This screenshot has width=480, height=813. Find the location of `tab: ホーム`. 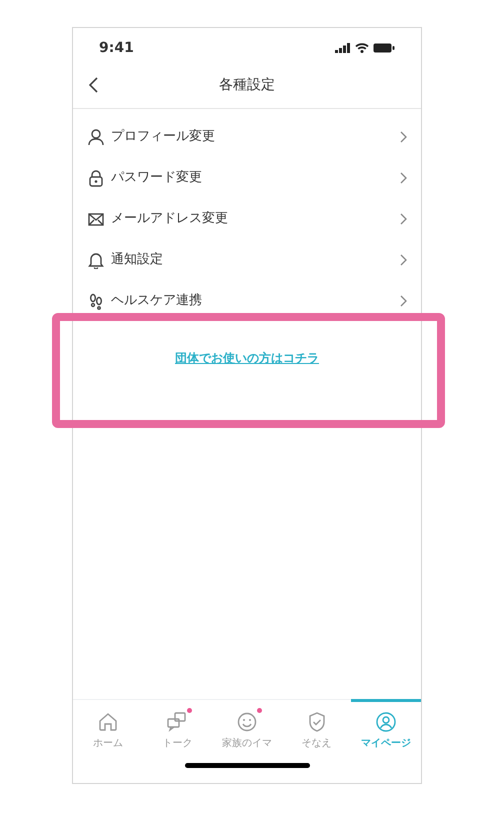

tab: ホーム is located at coordinates (108, 727).